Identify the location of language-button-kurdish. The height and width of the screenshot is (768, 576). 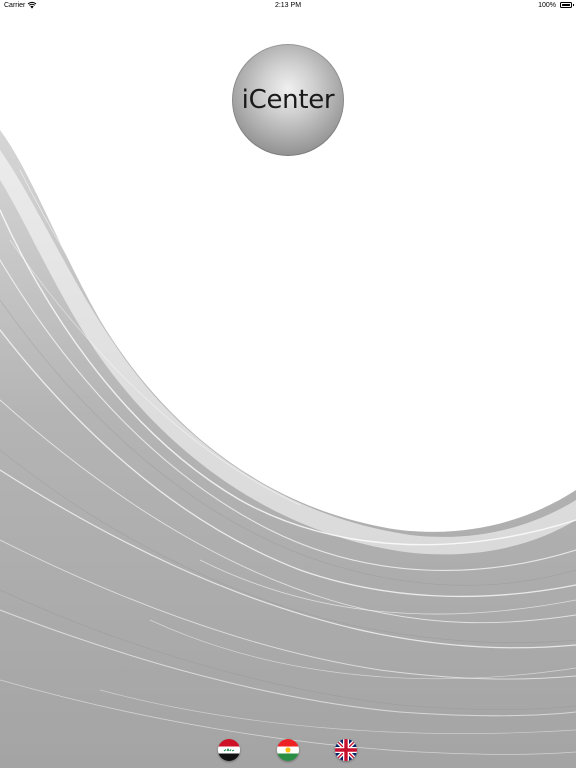
(288, 750).